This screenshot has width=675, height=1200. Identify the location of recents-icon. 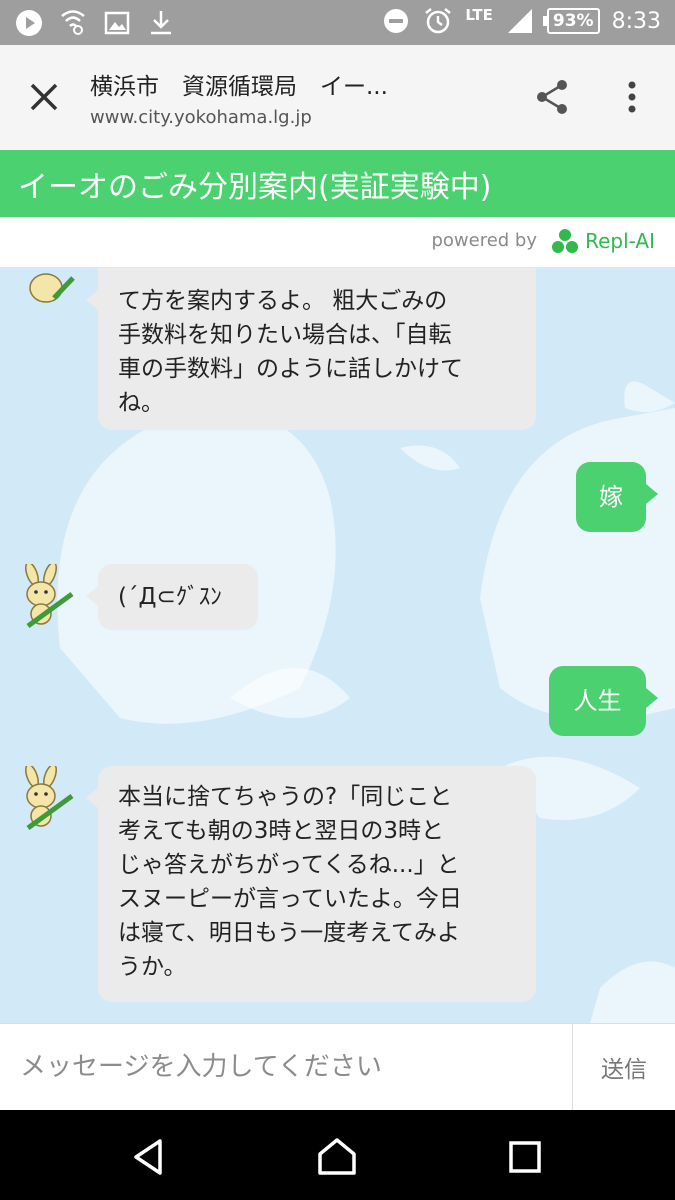
(525, 1157).